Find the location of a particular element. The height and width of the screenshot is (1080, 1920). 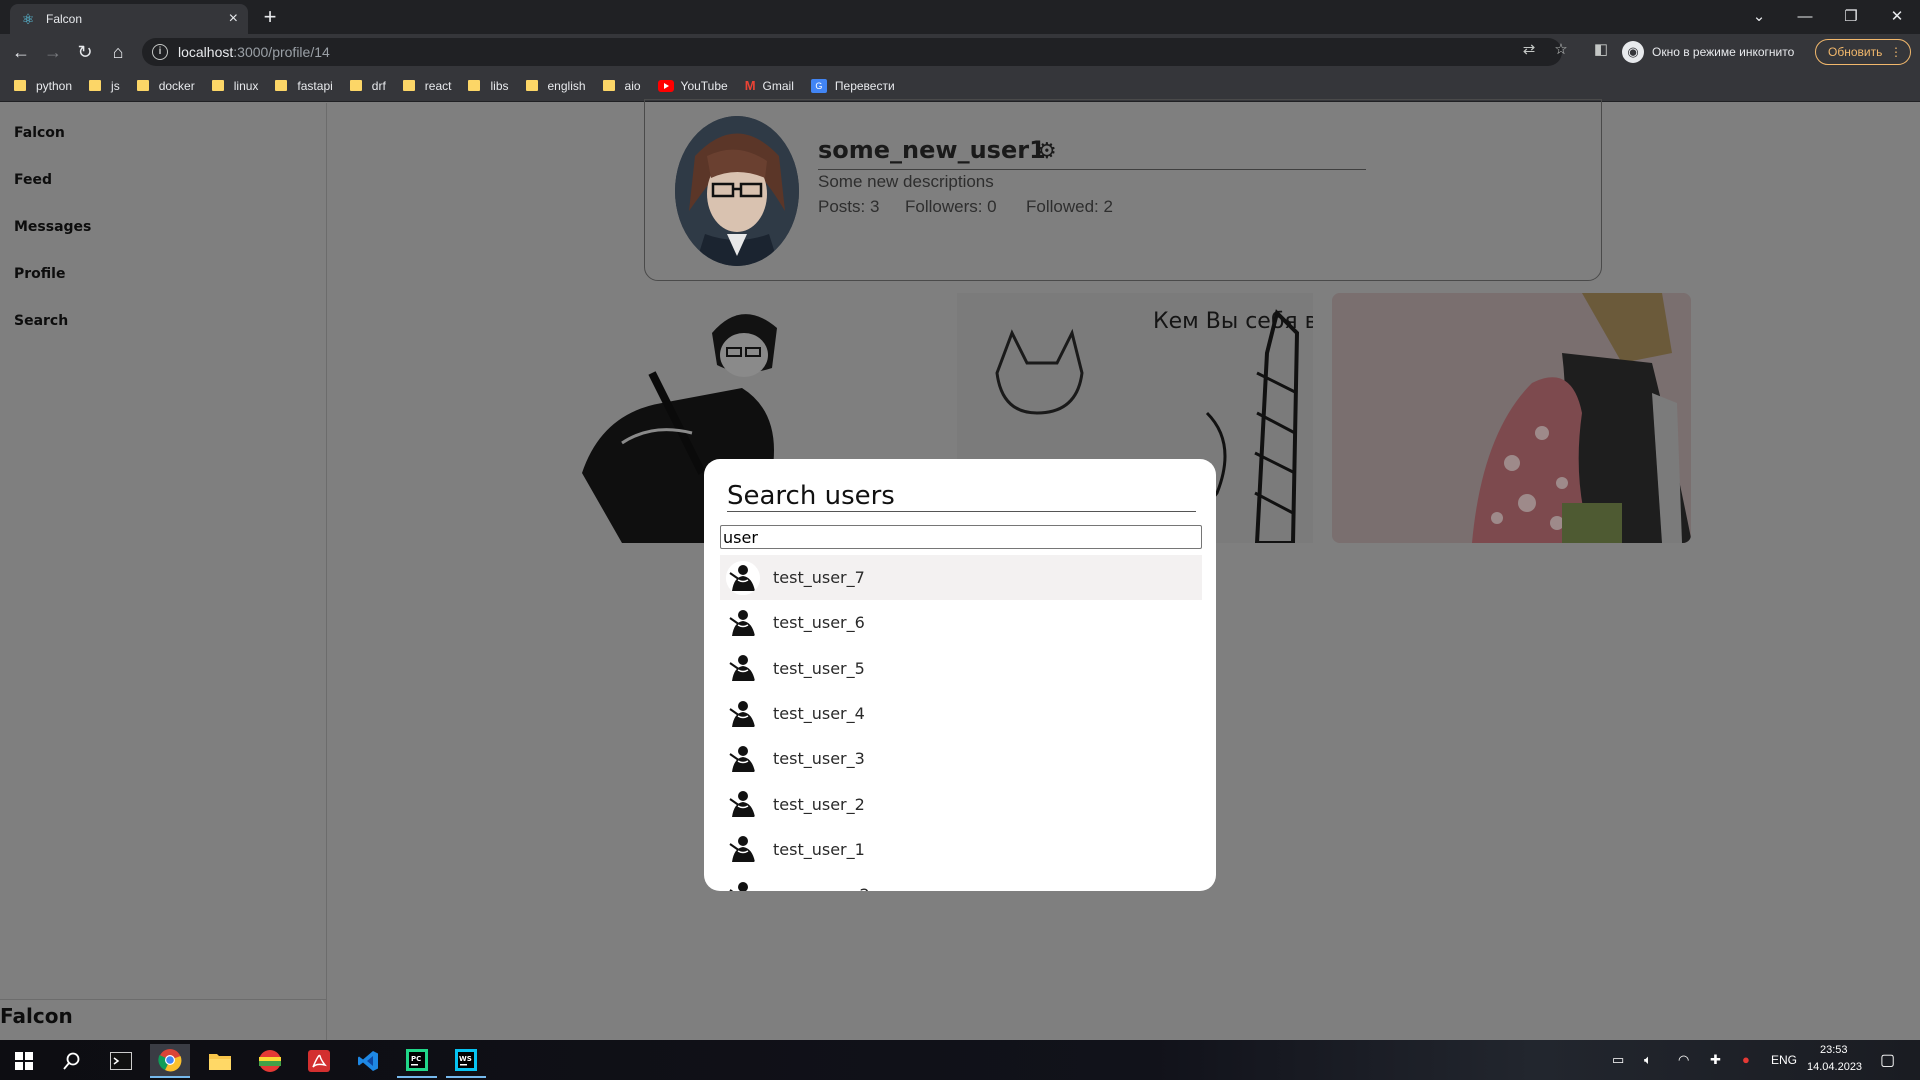

clock-time: 23:53 is located at coordinates (1834, 1050).